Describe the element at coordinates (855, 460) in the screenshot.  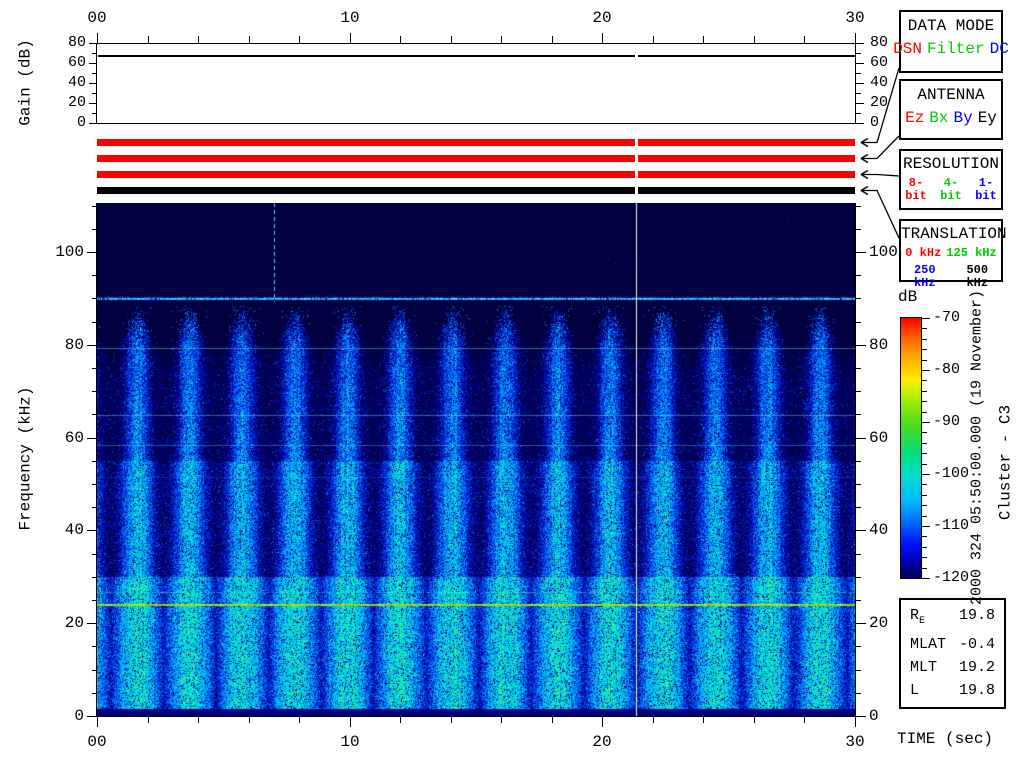
I see `spectrogram-right-axis-line` at that location.